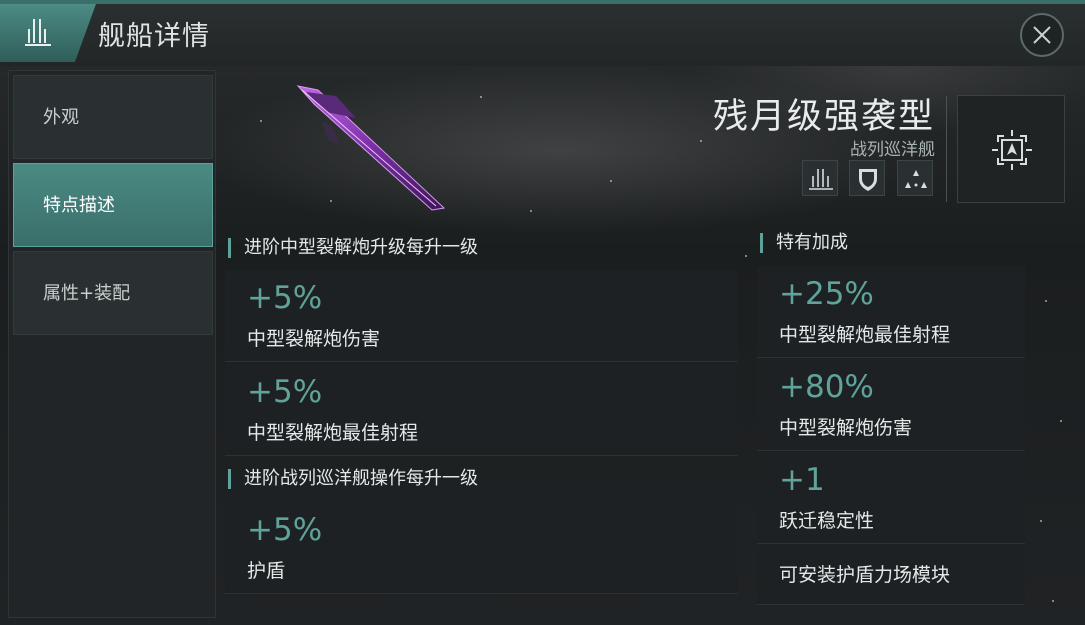 The height and width of the screenshot is (625, 1085). I want to click on bonus-value: +80%, so click(826, 387).